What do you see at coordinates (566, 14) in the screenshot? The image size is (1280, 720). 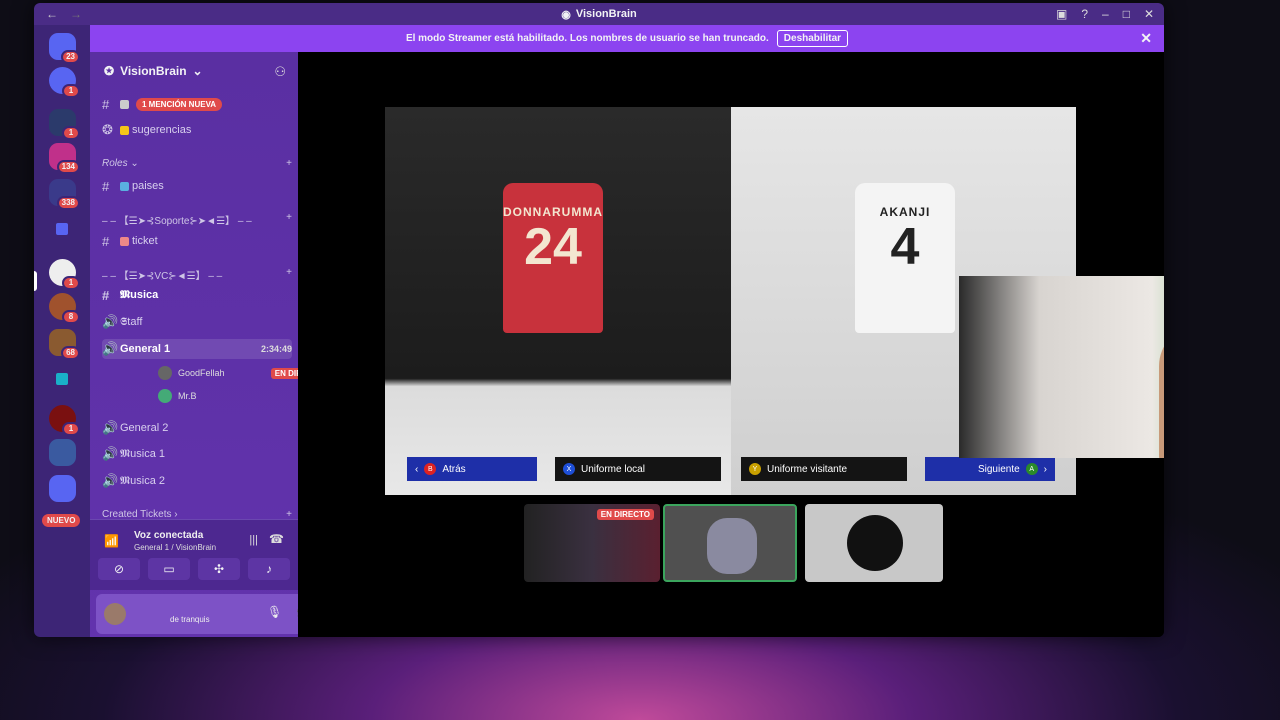 I see `app-logo-icon: ◉` at bounding box center [566, 14].